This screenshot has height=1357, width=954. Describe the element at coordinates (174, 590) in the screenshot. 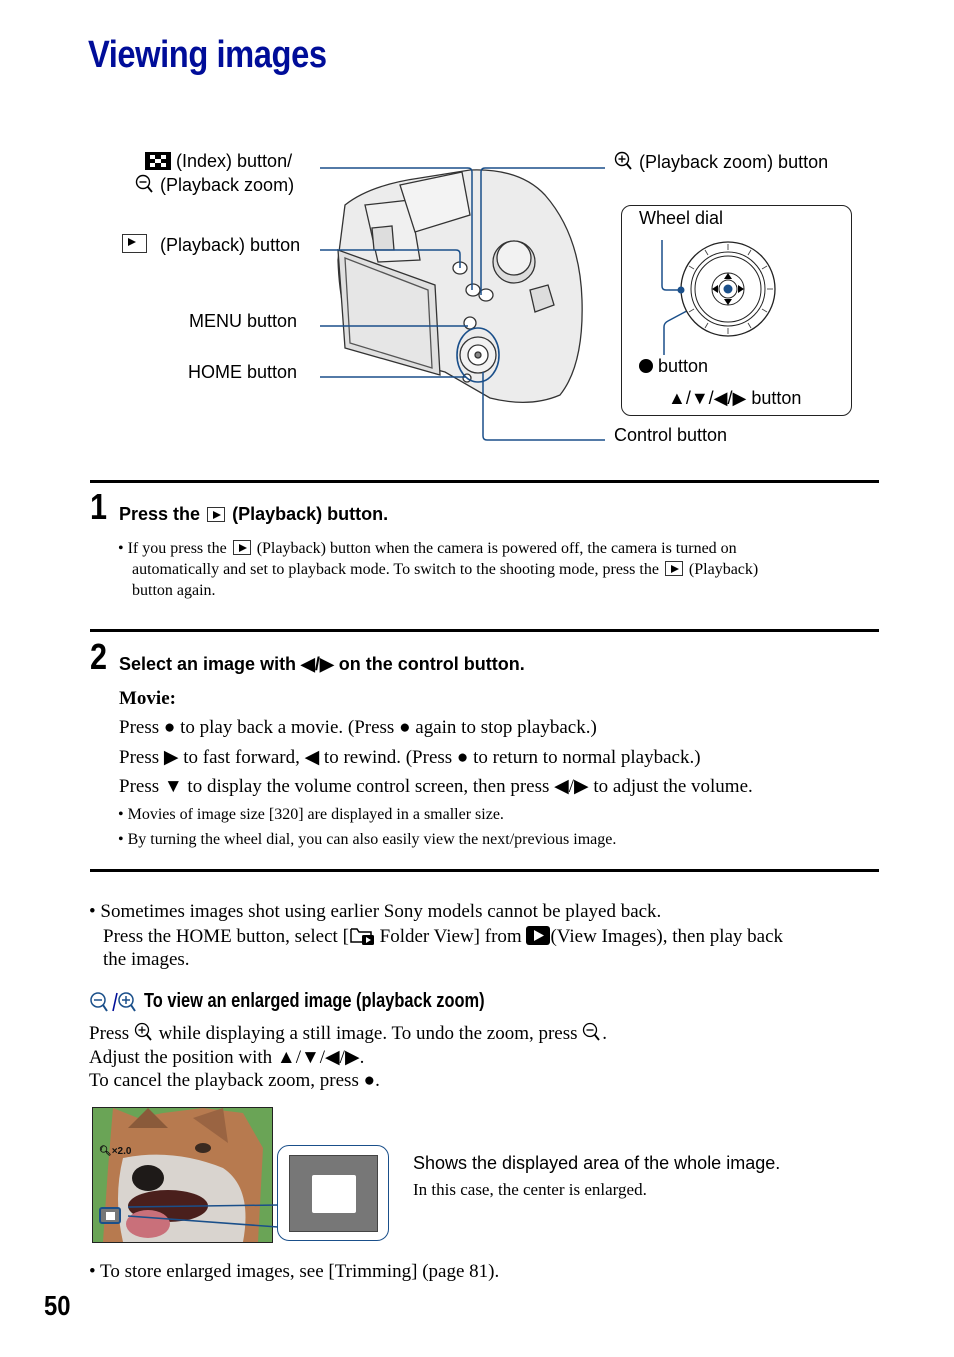

I see `step1-note-line3: button again.` at that location.